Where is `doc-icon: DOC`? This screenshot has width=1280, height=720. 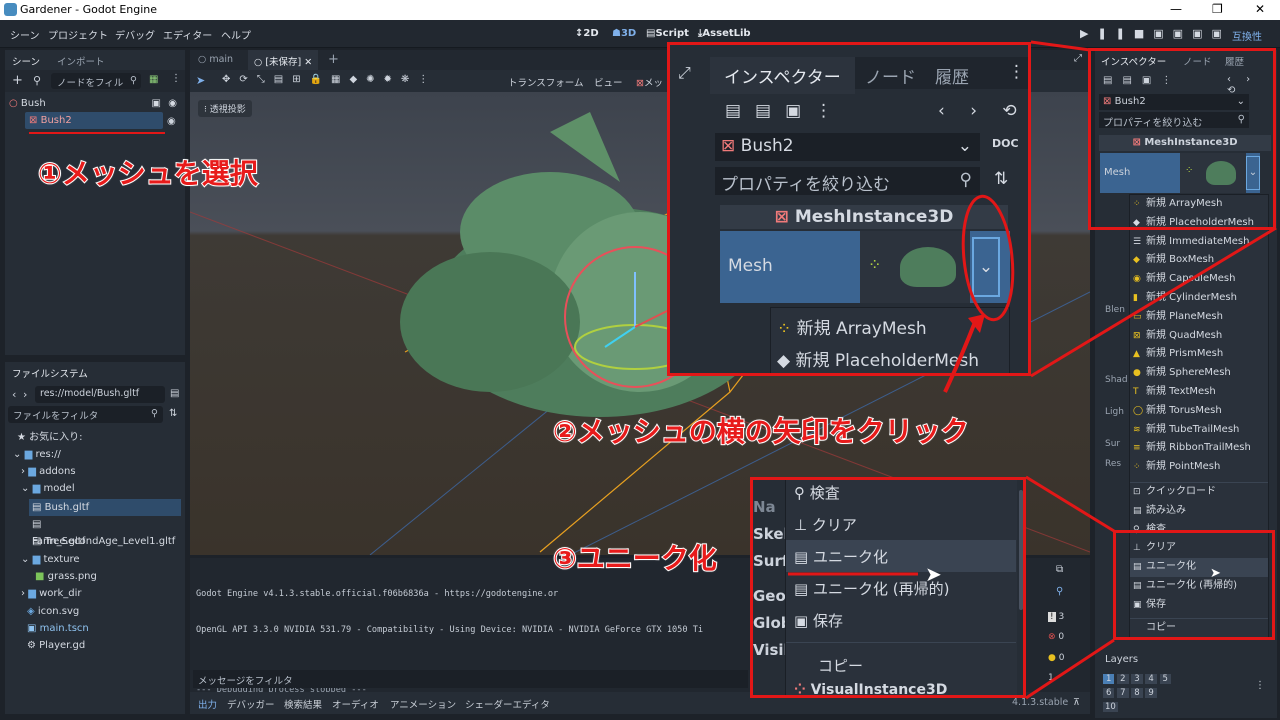
doc-icon: DOC is located at coordinates (1005, 143).